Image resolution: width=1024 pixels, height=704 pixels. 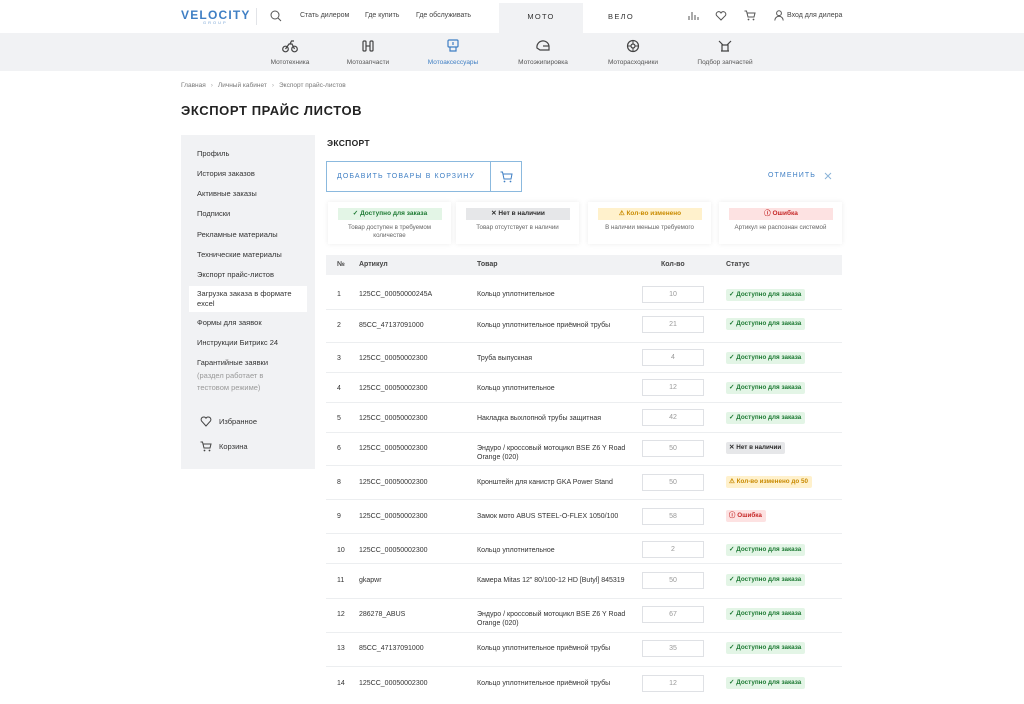 I want to click on qty-input: 4, so click(x=673, y=357).